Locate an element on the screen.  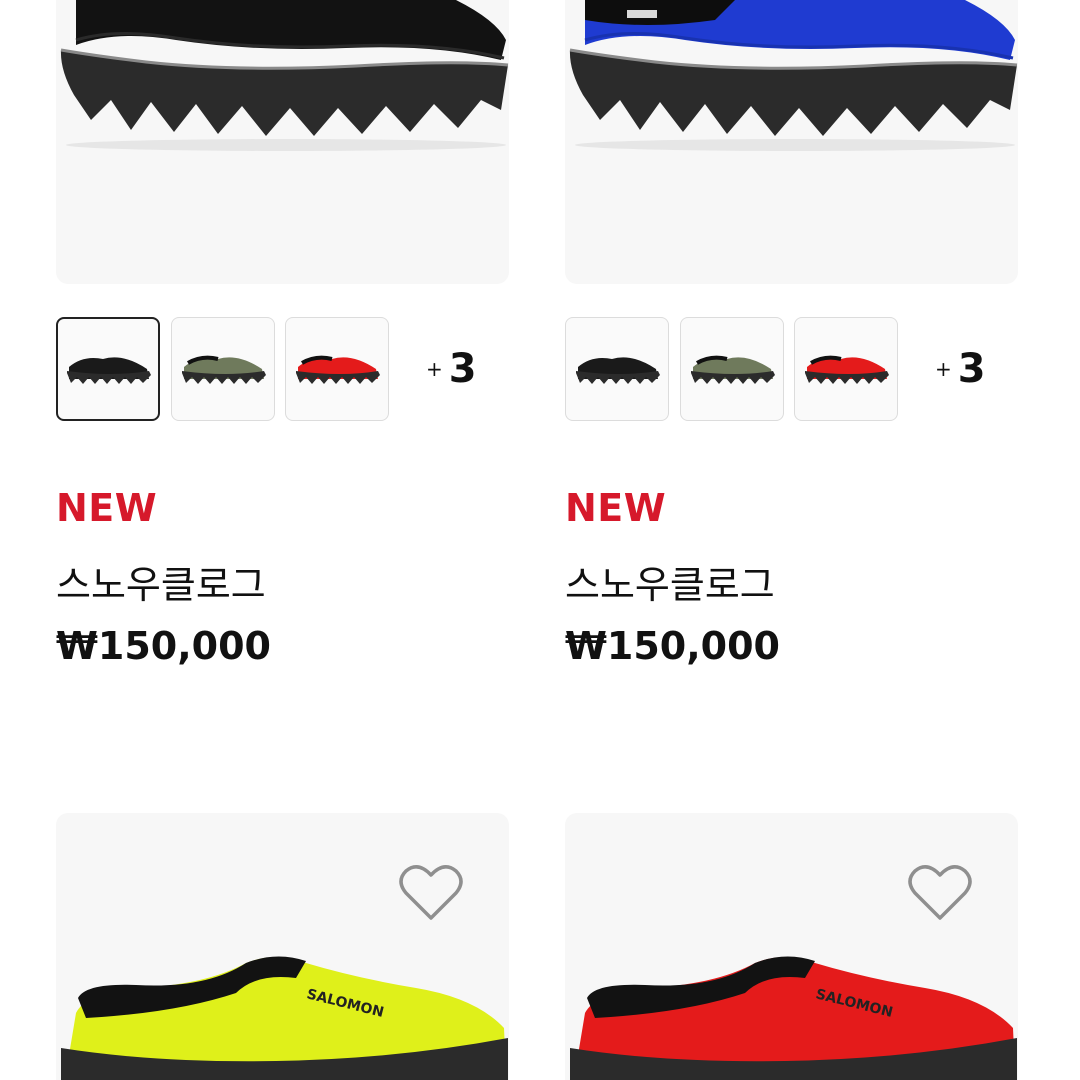
clog-red-image: SALOMON is located at coordinates (793, 1018).